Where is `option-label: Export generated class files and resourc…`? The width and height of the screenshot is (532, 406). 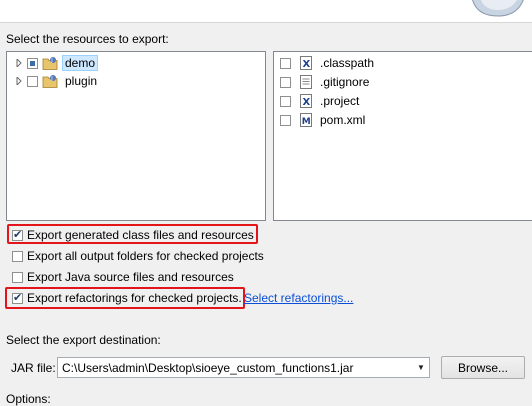 option-label: Export generated class files and resourc… is located at coordinates (140, 235).